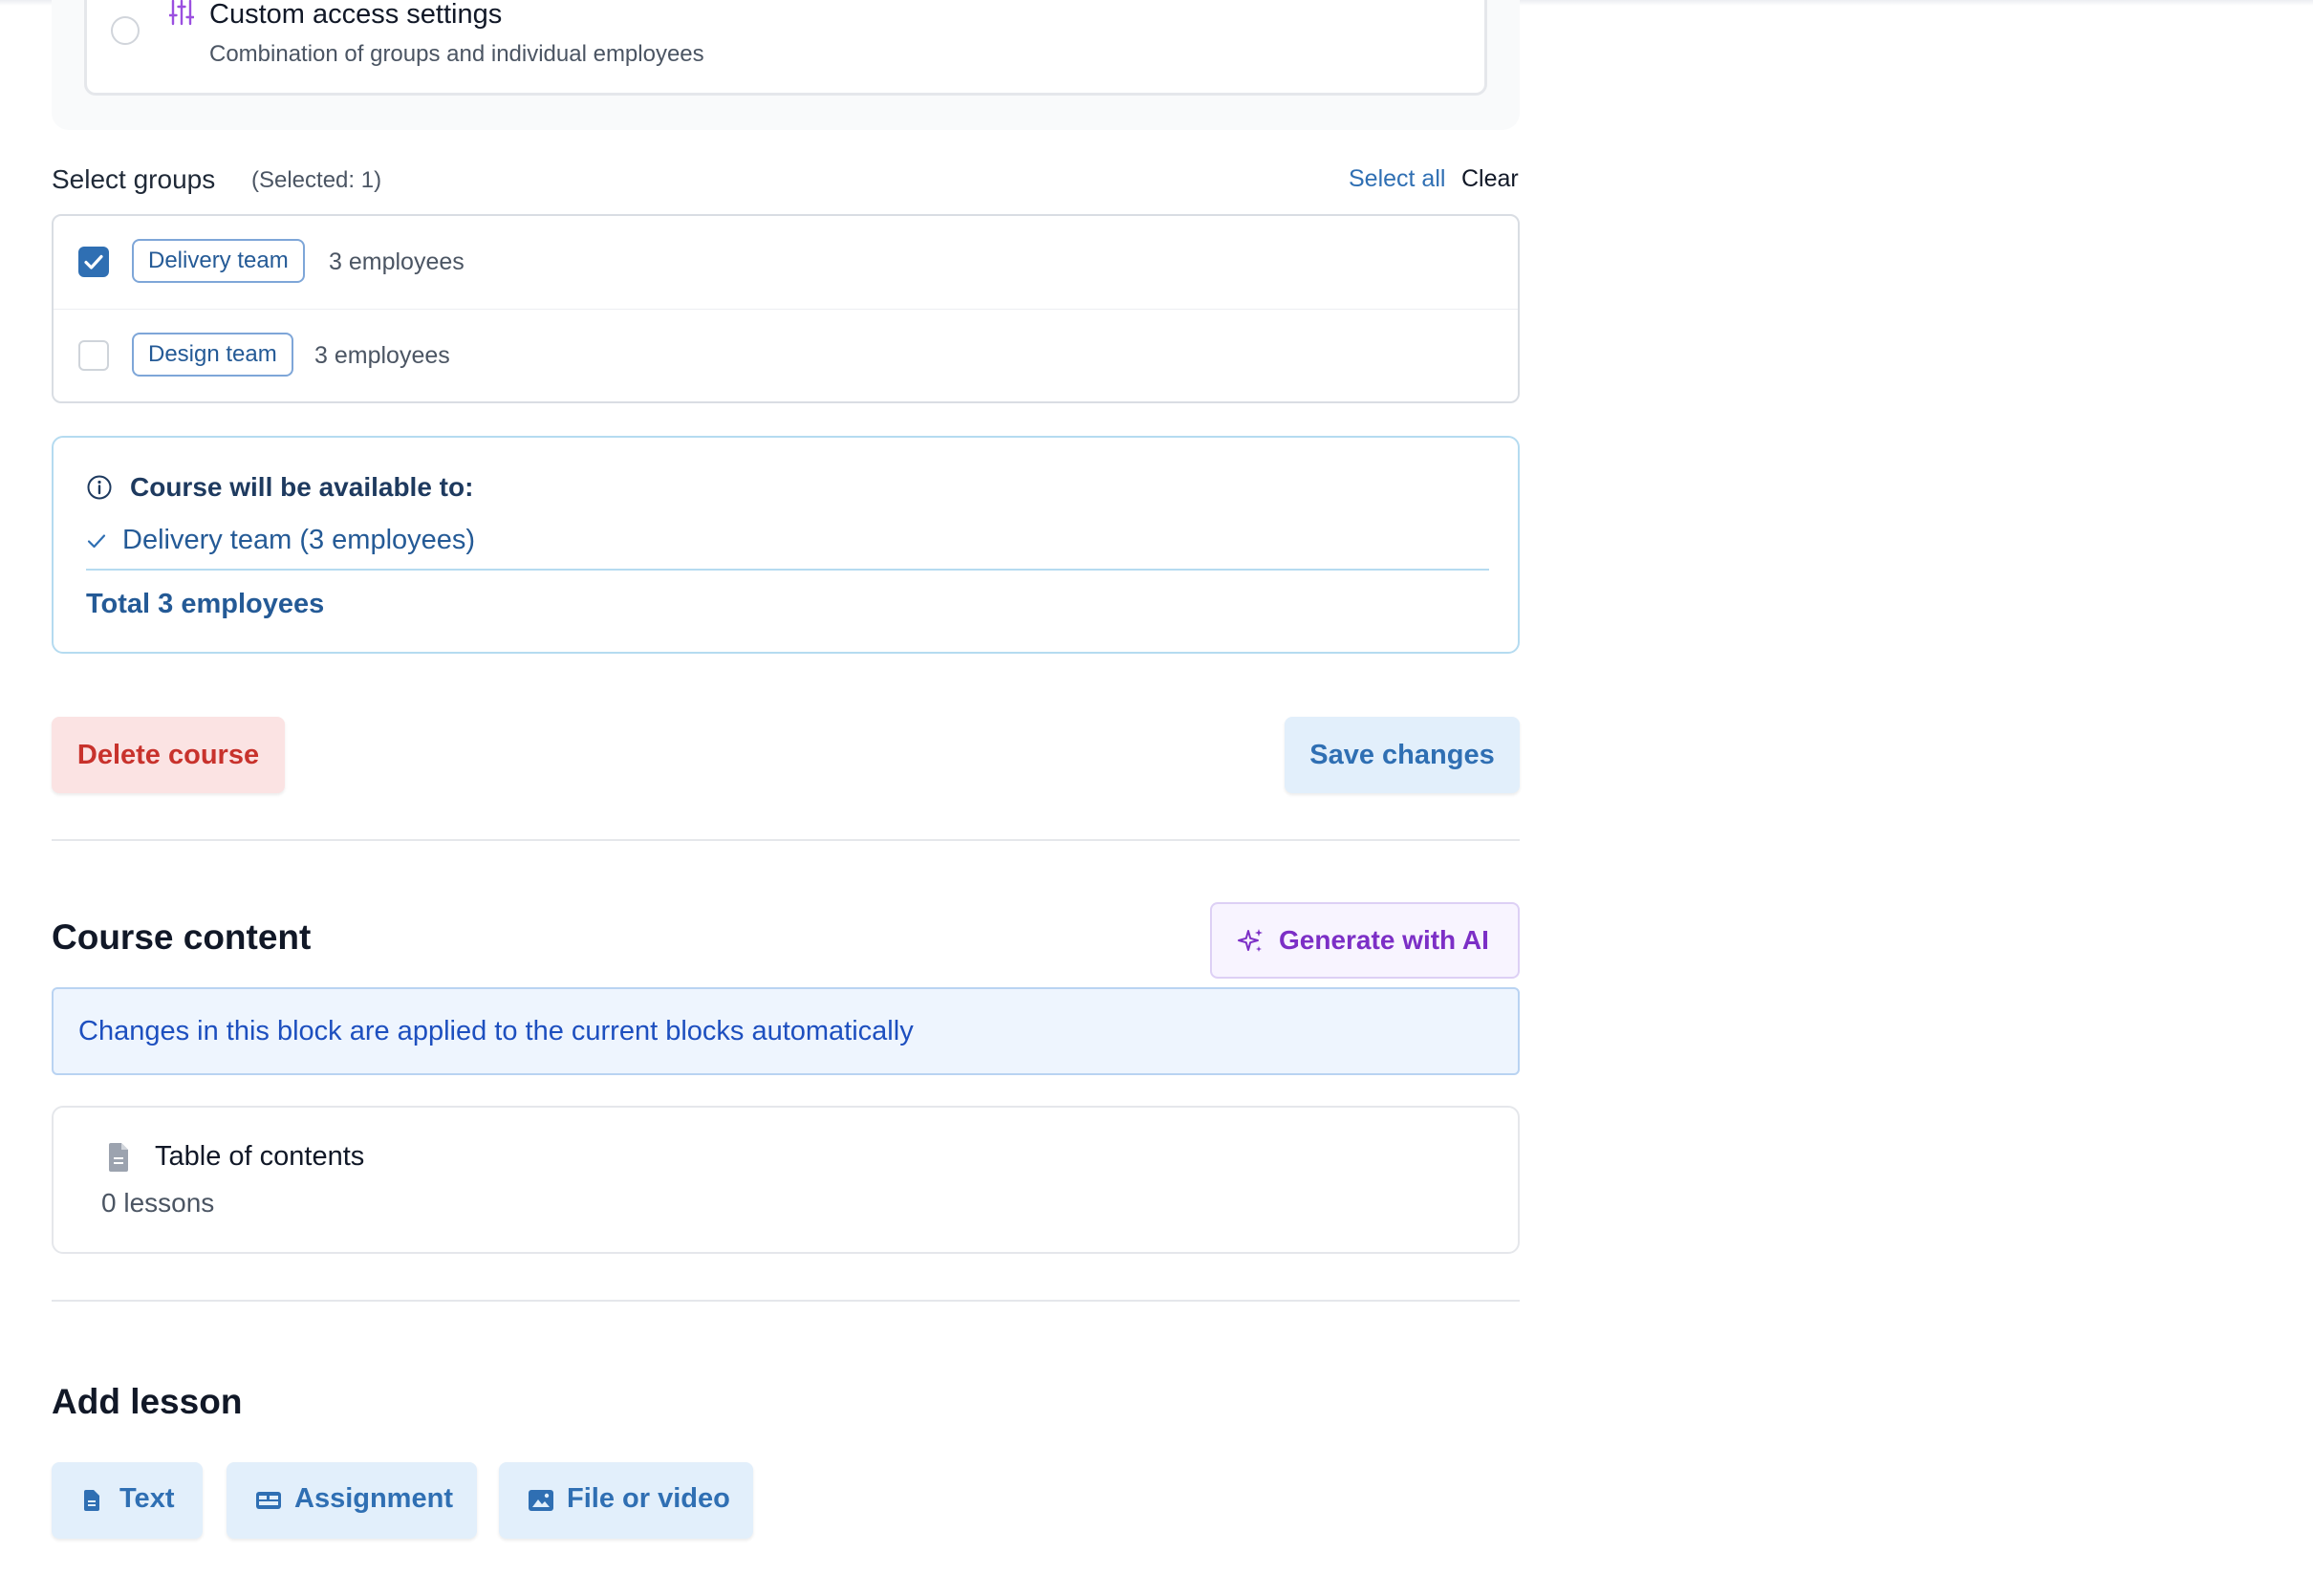 The image size is (2313, 1596). What do you see at coordinates (147, 1401) in the screenshot?
I see `add-lesson-heading: Add lesson` at bounding box center [147, 1401].